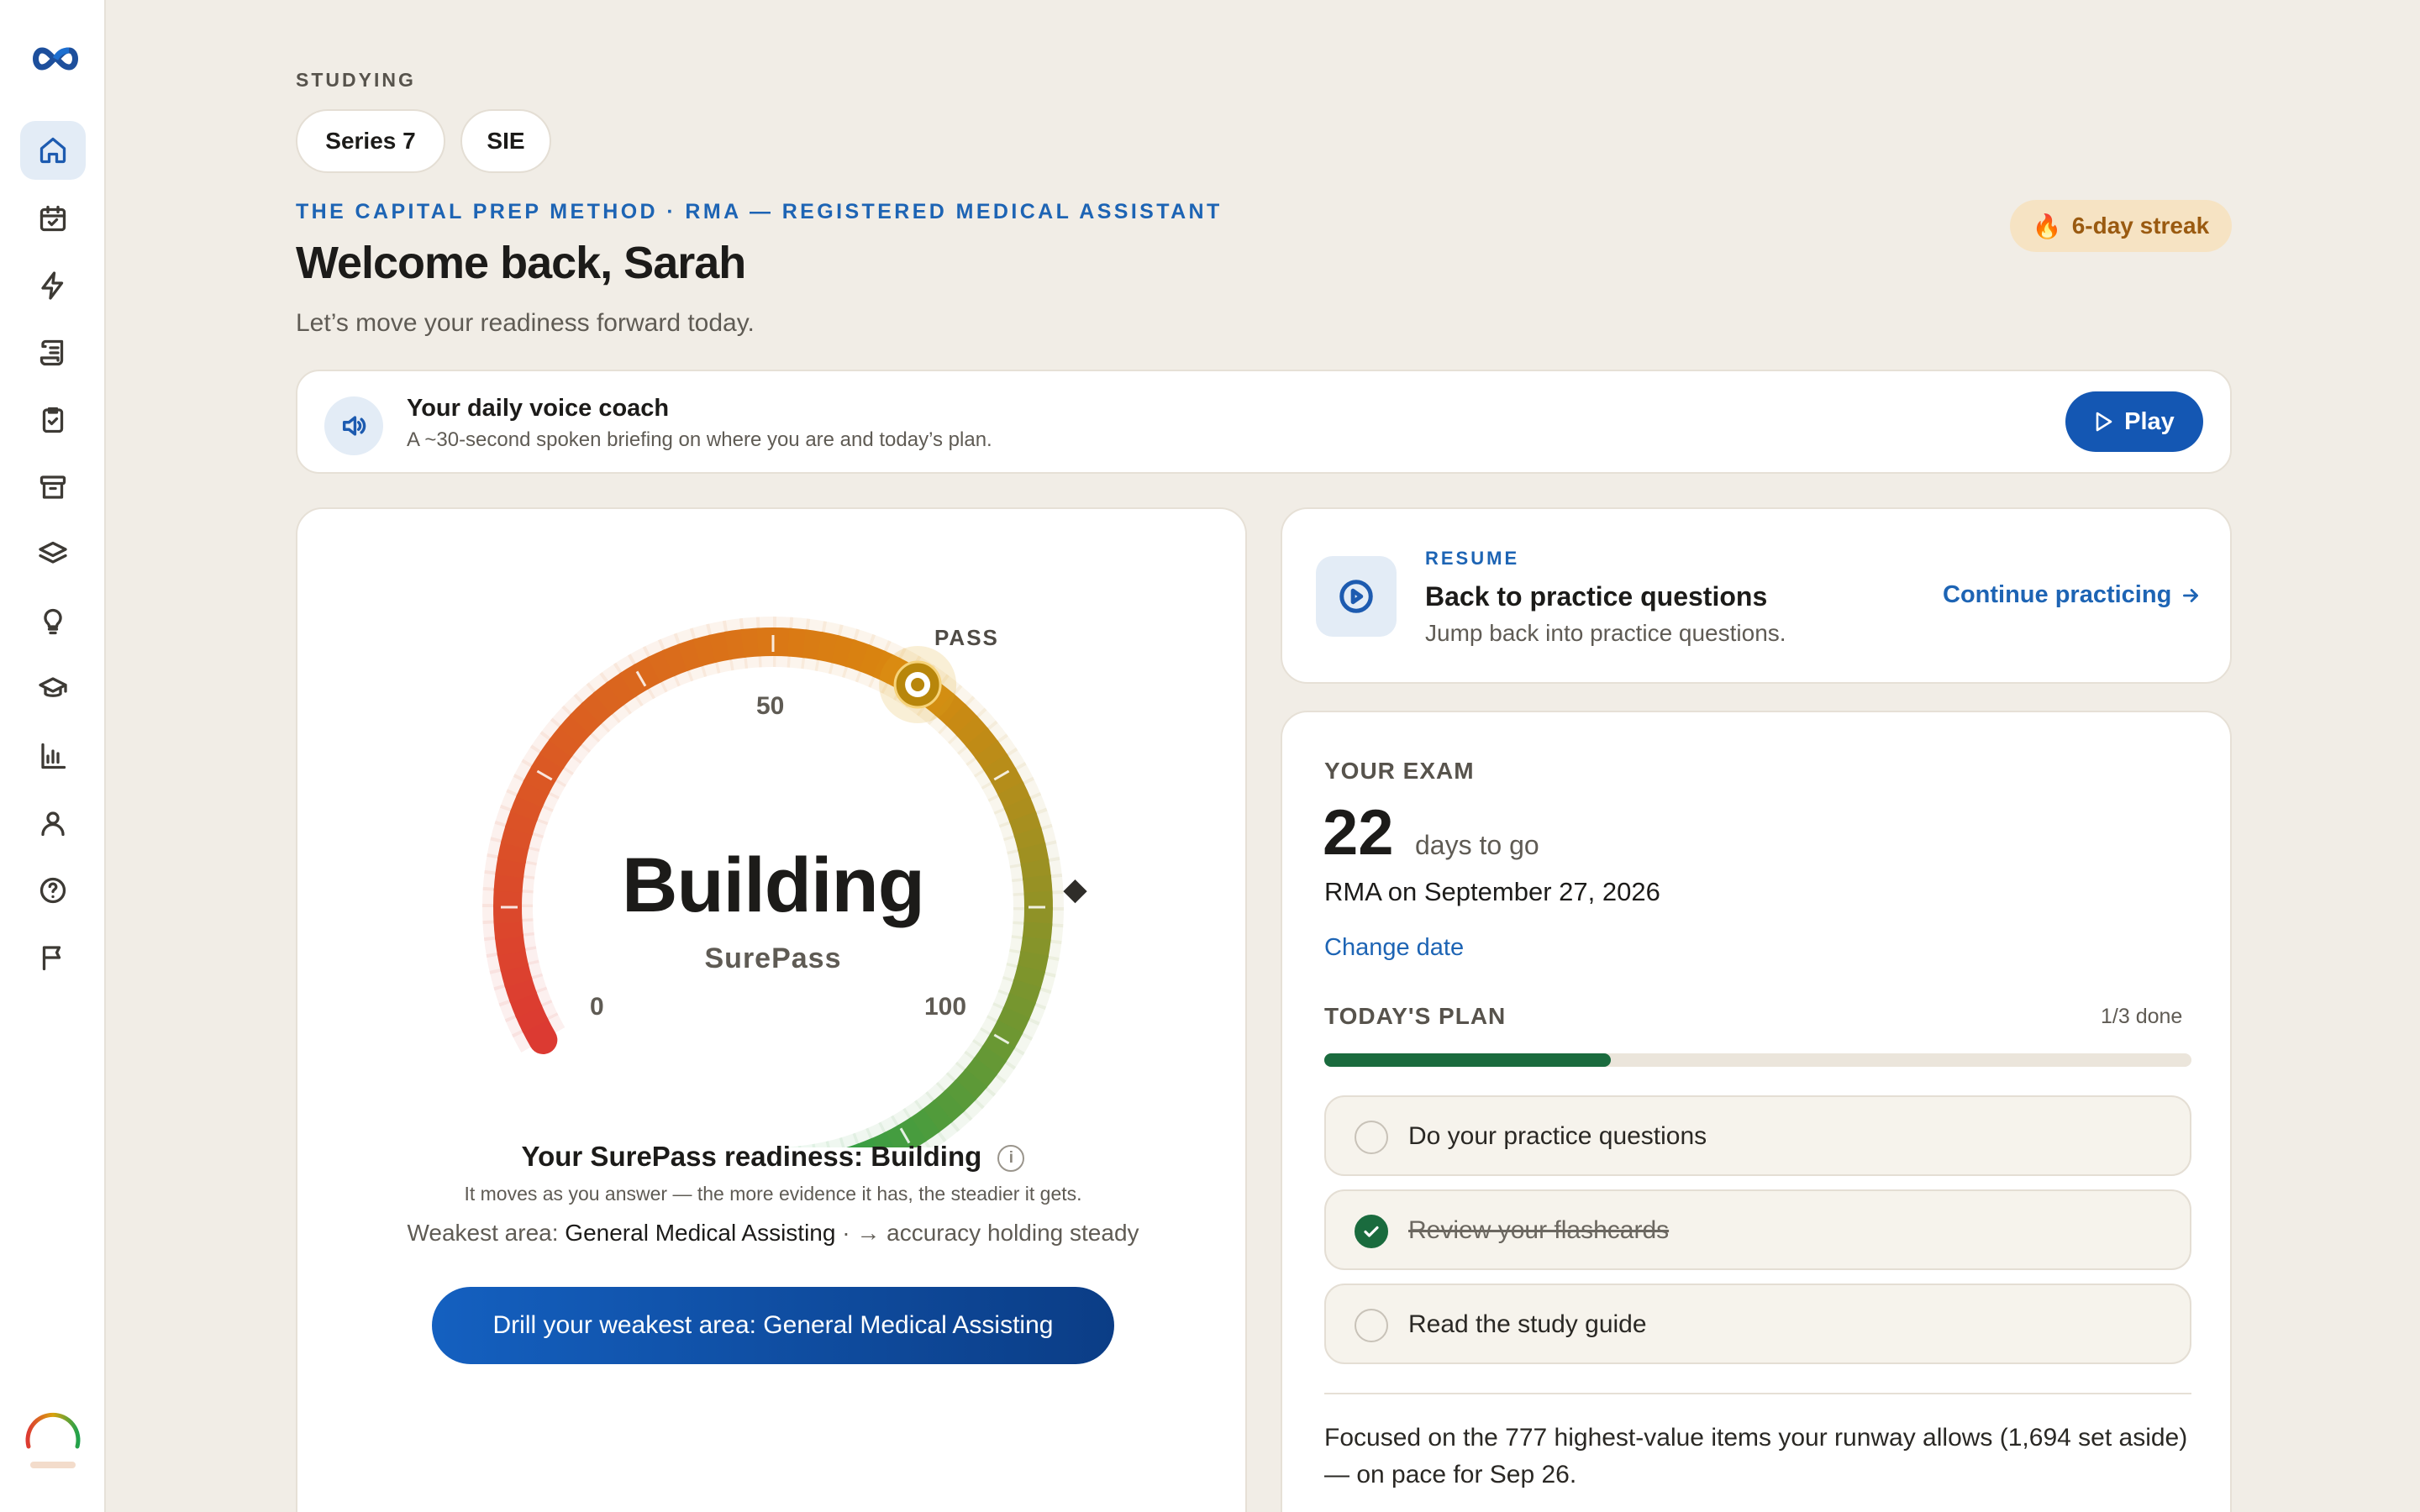 The width and height of the screenshot is (2420, 1512). I want to click on nav-quick, so click(53, 285).